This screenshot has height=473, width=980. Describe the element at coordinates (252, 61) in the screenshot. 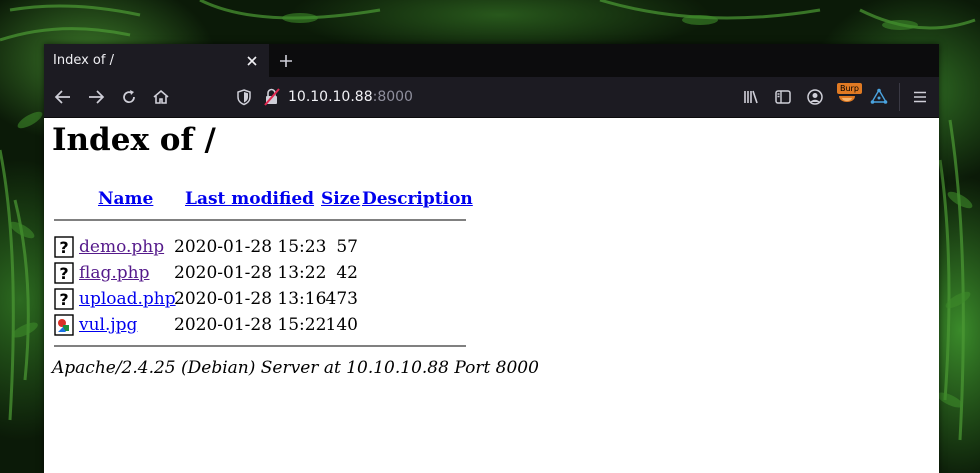

I see `close-tab-icon` at that location.